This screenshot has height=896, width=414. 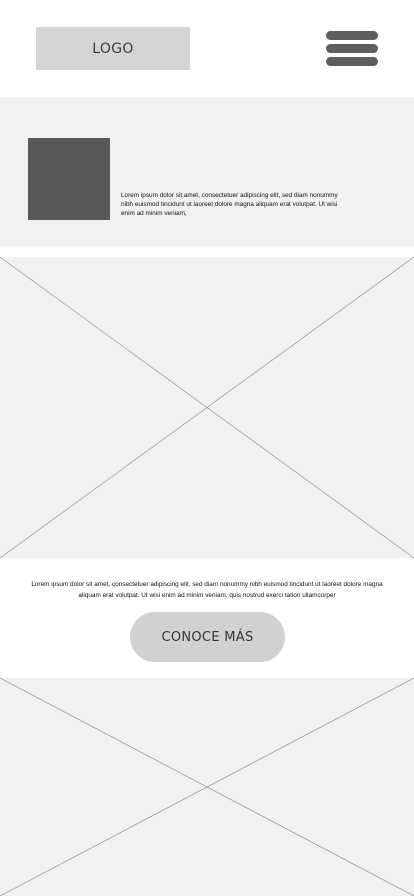 What do you see at coordinates (69, 179) in the screenshot?
I see `intro-image-placeholder` at bounding box center [69, 179].